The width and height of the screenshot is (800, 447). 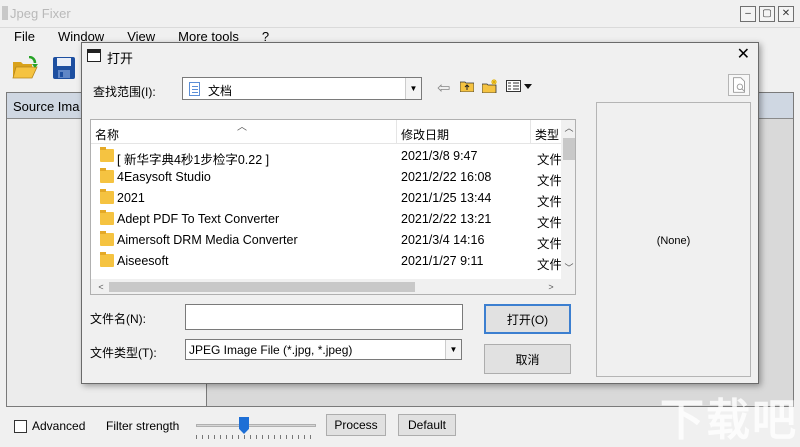 I want to click on horizontal-scrollbar: < >, so click(x=333, y=286).